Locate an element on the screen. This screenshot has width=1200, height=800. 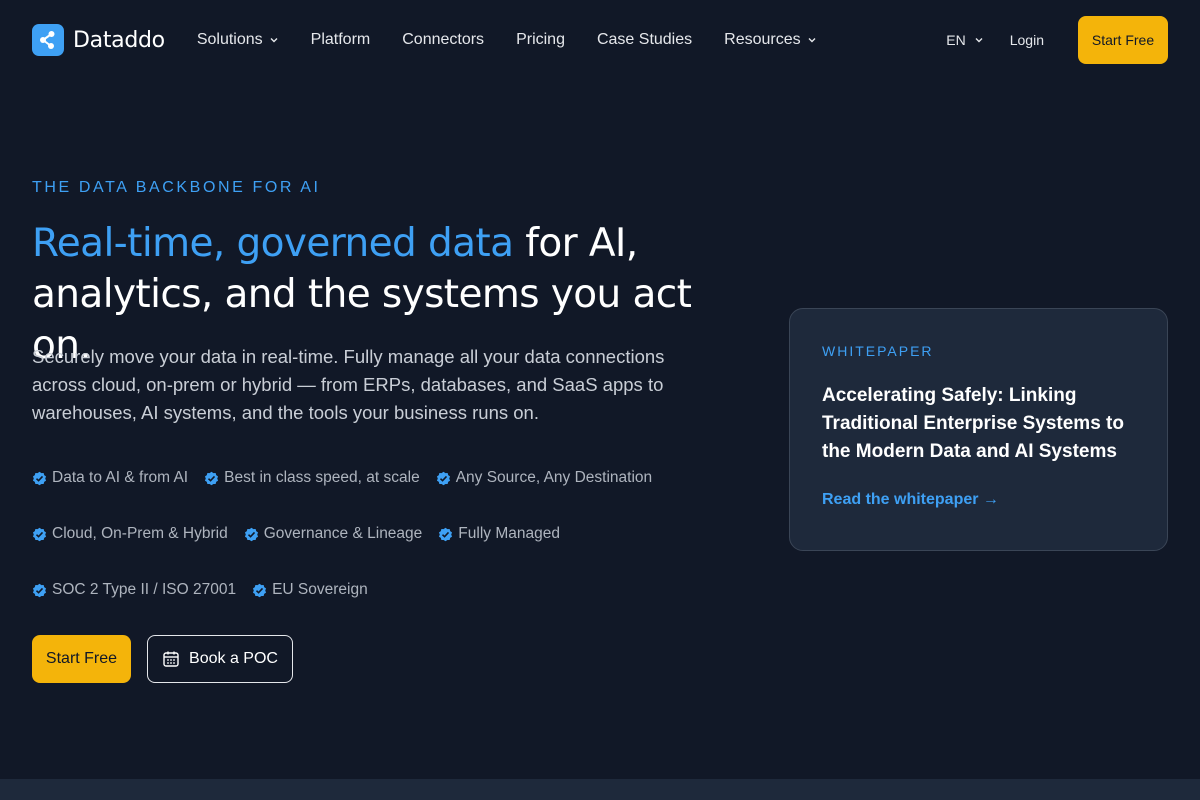
whitepaper-eyebrow: WHITEPAPER is located at coordinates (878, 351).